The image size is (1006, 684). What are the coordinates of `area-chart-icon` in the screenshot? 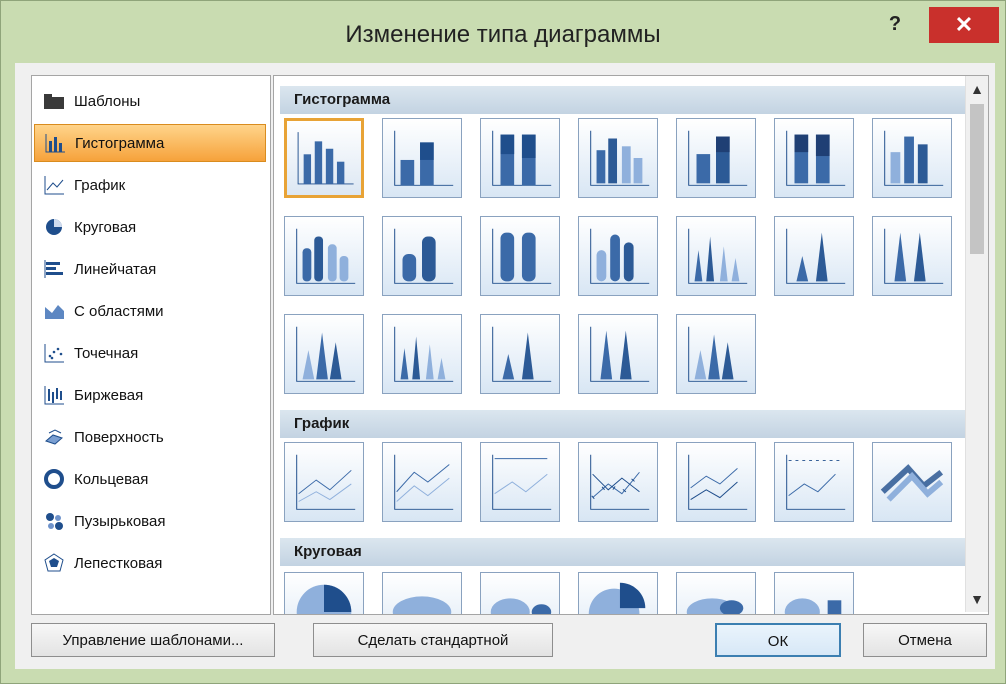 It's located at (54, 311).